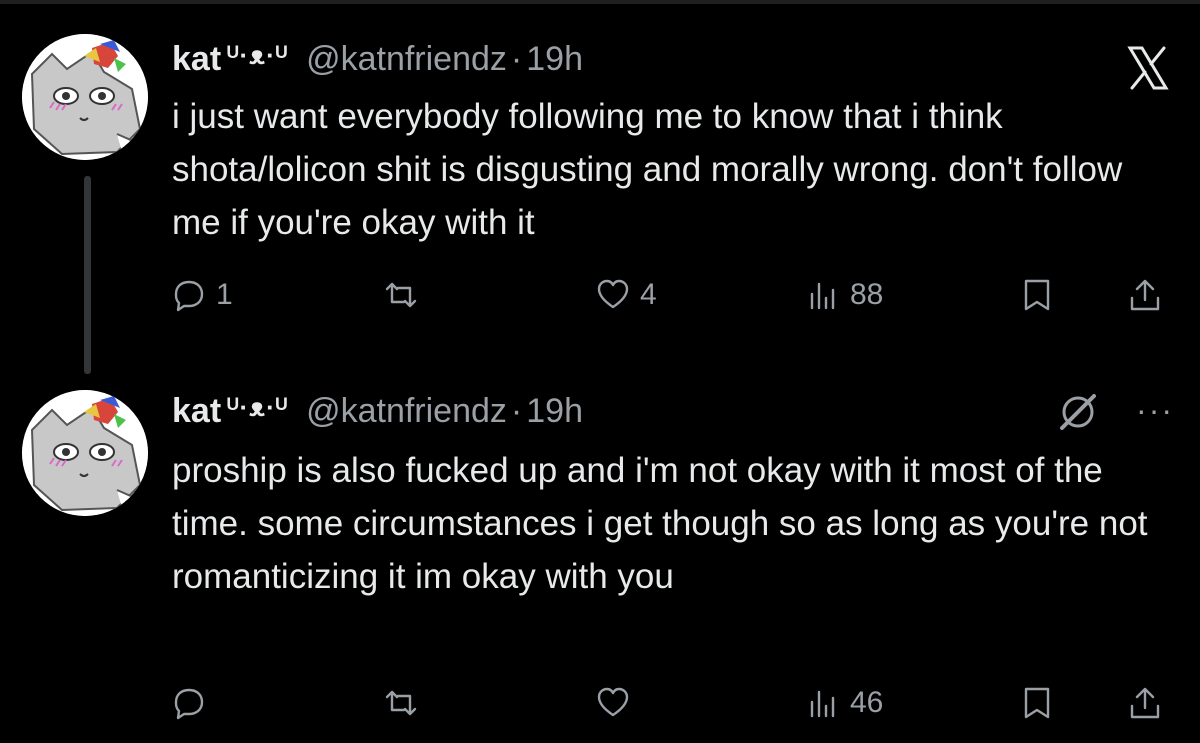 This screenshot has width=1200, height=743. I want to click on like-button, so click(618, 703).